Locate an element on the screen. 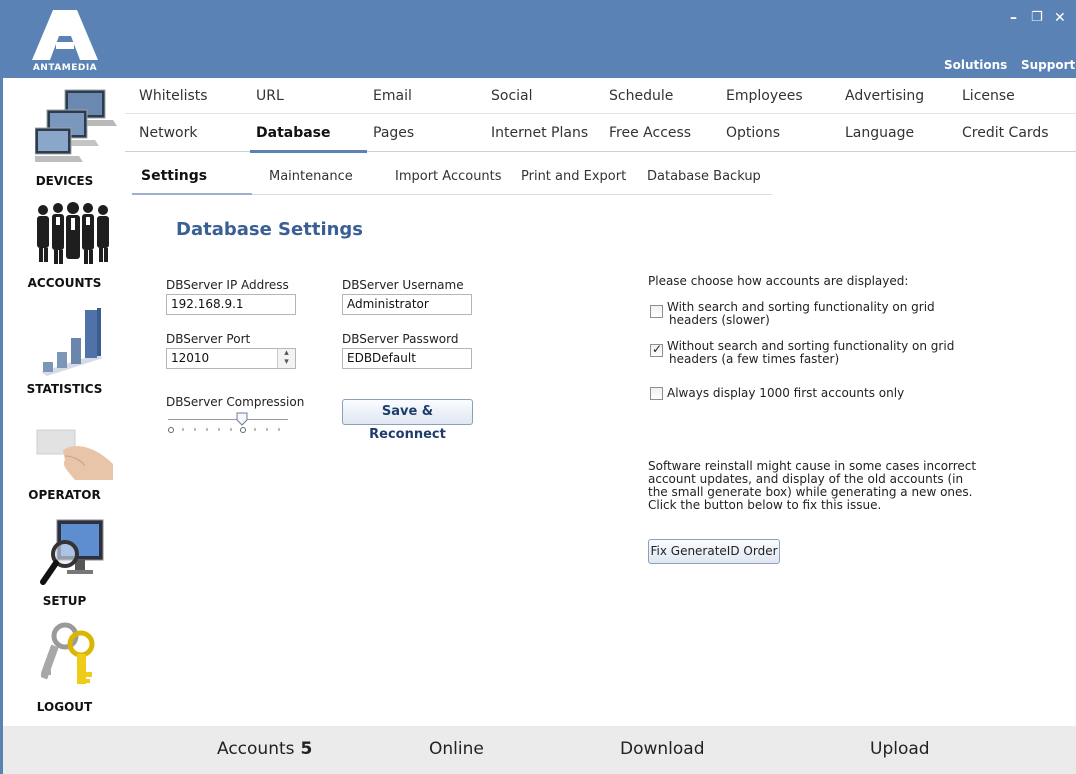  antamedia-logo: ANTAMEDIA is located at coordinates (65, 42).